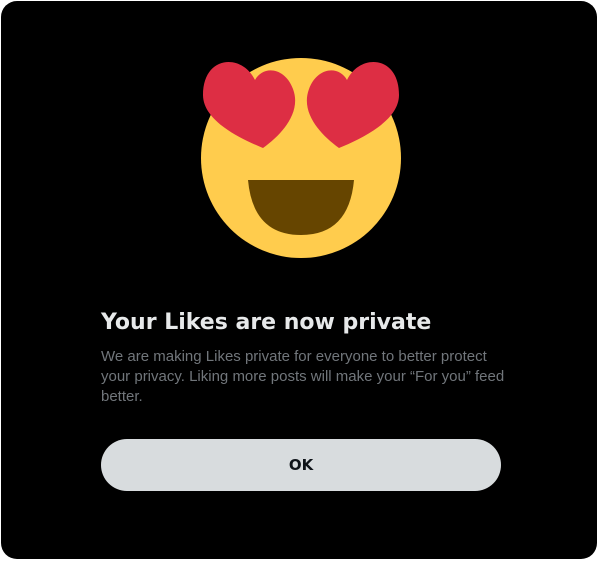 The height and width of the screenshot is (561, 598). What do you see at coordinates (266, 322) in the screenshot?
I see `dialog-title: Your Likes are now private` at bounding box center [266, 322].